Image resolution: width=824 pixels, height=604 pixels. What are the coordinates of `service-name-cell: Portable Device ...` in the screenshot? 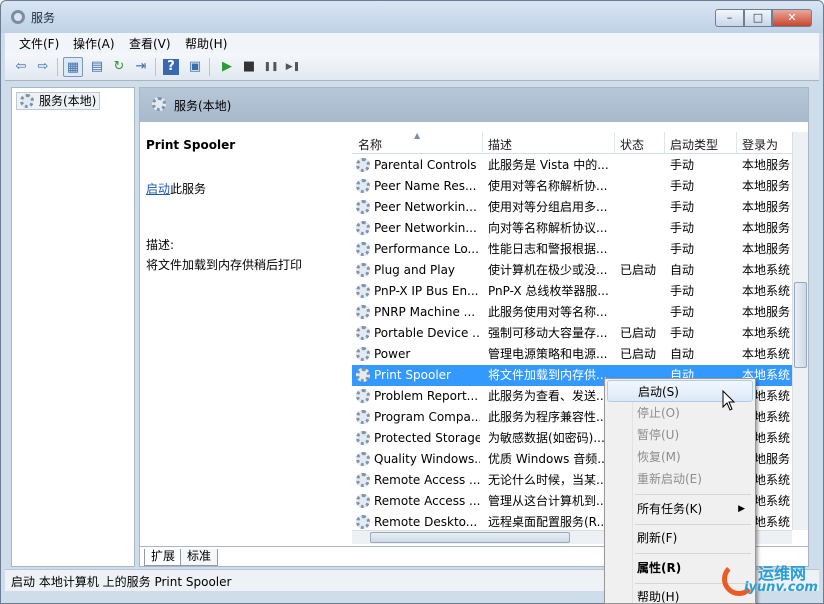 It's located at (427, 333).